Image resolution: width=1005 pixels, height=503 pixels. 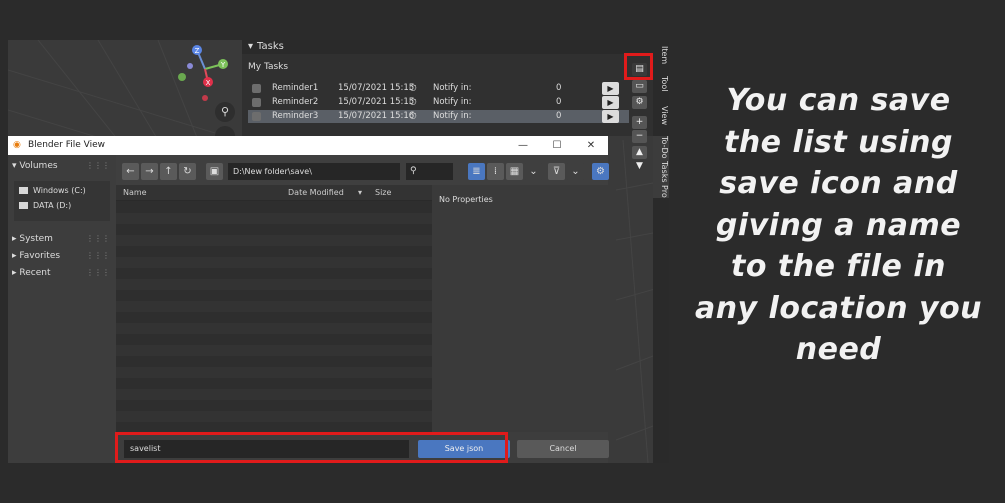 I want to click on settings-icon: ⚙, so click(x=639, y=102).